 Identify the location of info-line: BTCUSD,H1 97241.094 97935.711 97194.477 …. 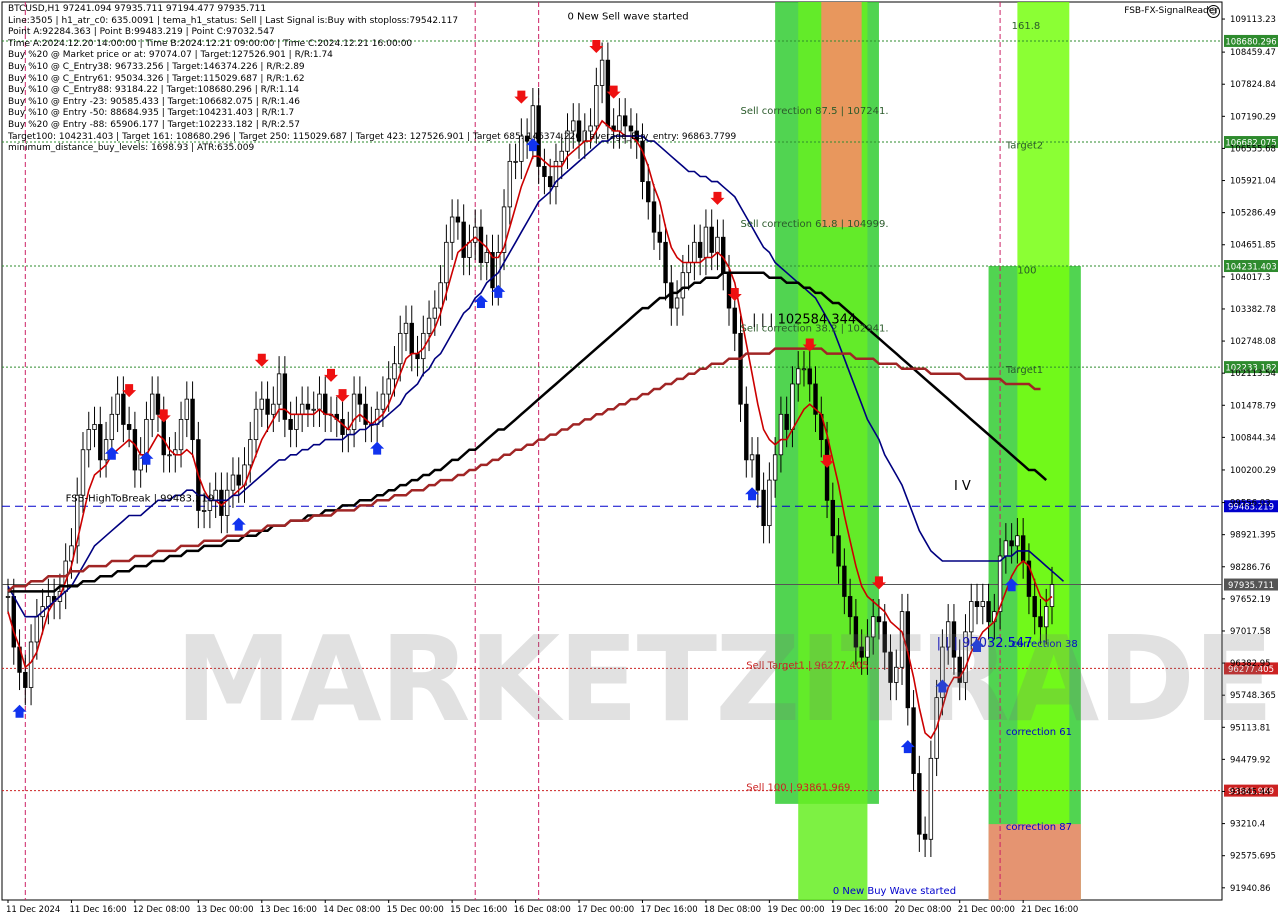
(137, 9).